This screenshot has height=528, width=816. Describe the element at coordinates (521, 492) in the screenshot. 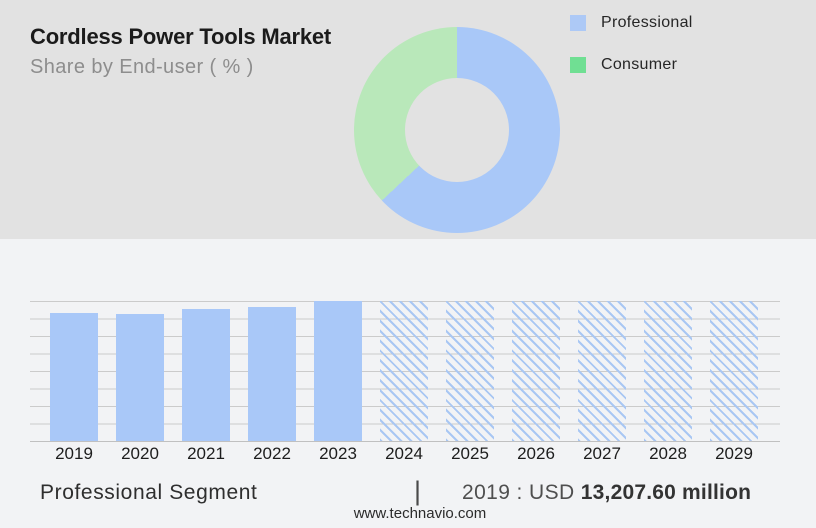

I see `value-prefix: 2019 : USD` at that location.